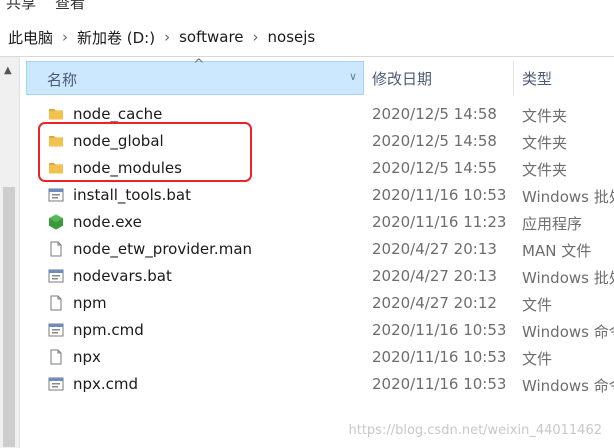 The image size is (614, 448). Describe the element at coordinates (118, 141) in the screenshot. I see `file-name: node_global` at that location.